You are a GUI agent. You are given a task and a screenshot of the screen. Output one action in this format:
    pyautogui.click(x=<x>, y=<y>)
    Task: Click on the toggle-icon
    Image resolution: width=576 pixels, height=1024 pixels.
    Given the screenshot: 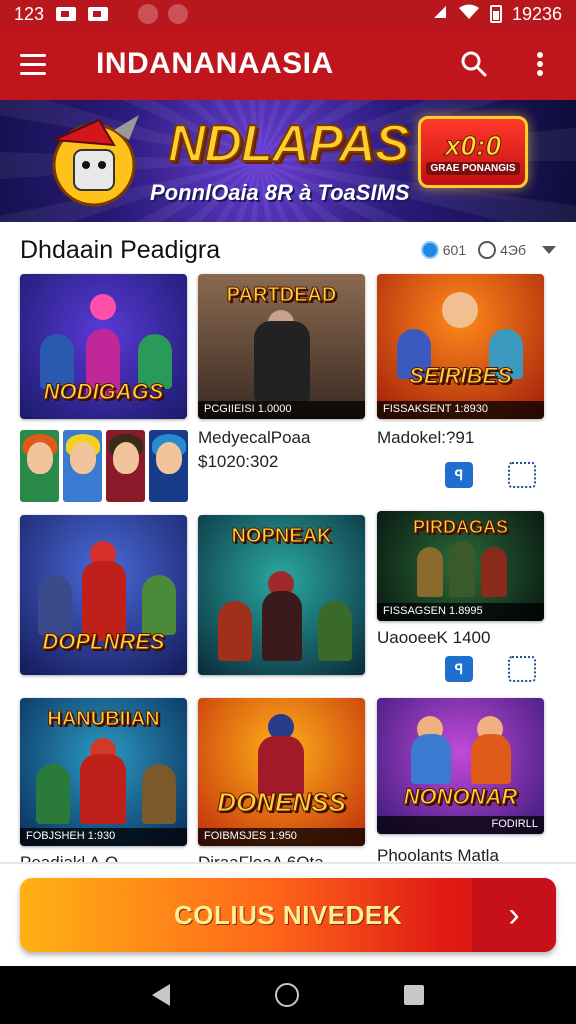 What is the action you would take?
    pyautogui.click(x=429, y=250)
    